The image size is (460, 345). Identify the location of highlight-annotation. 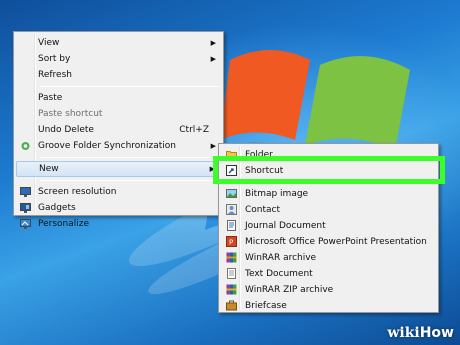
(329, 170).